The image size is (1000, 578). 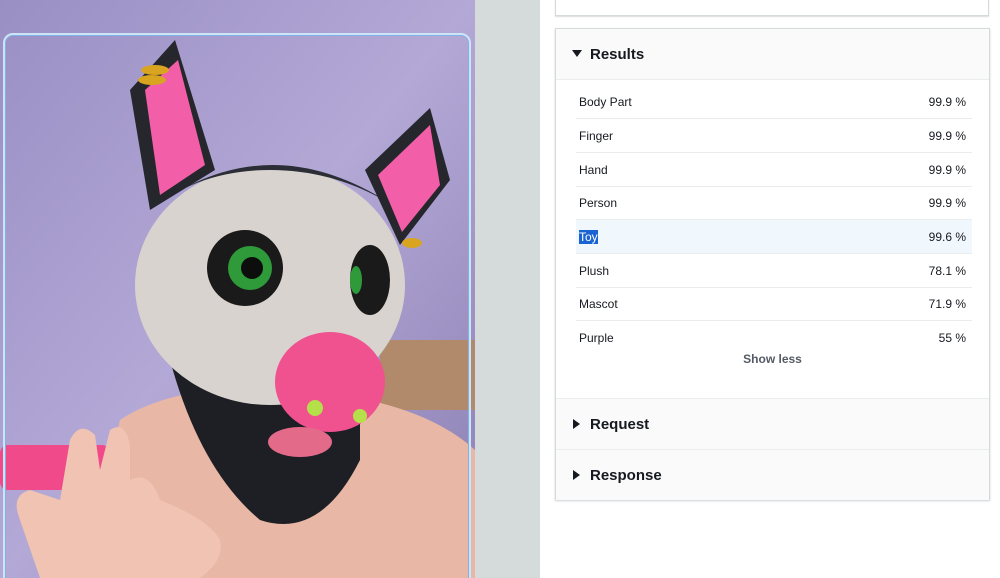 What do you see at coordinates (620, 424) in the screenshot?
I see `request-title: Request` at bounding box center [620, 424].